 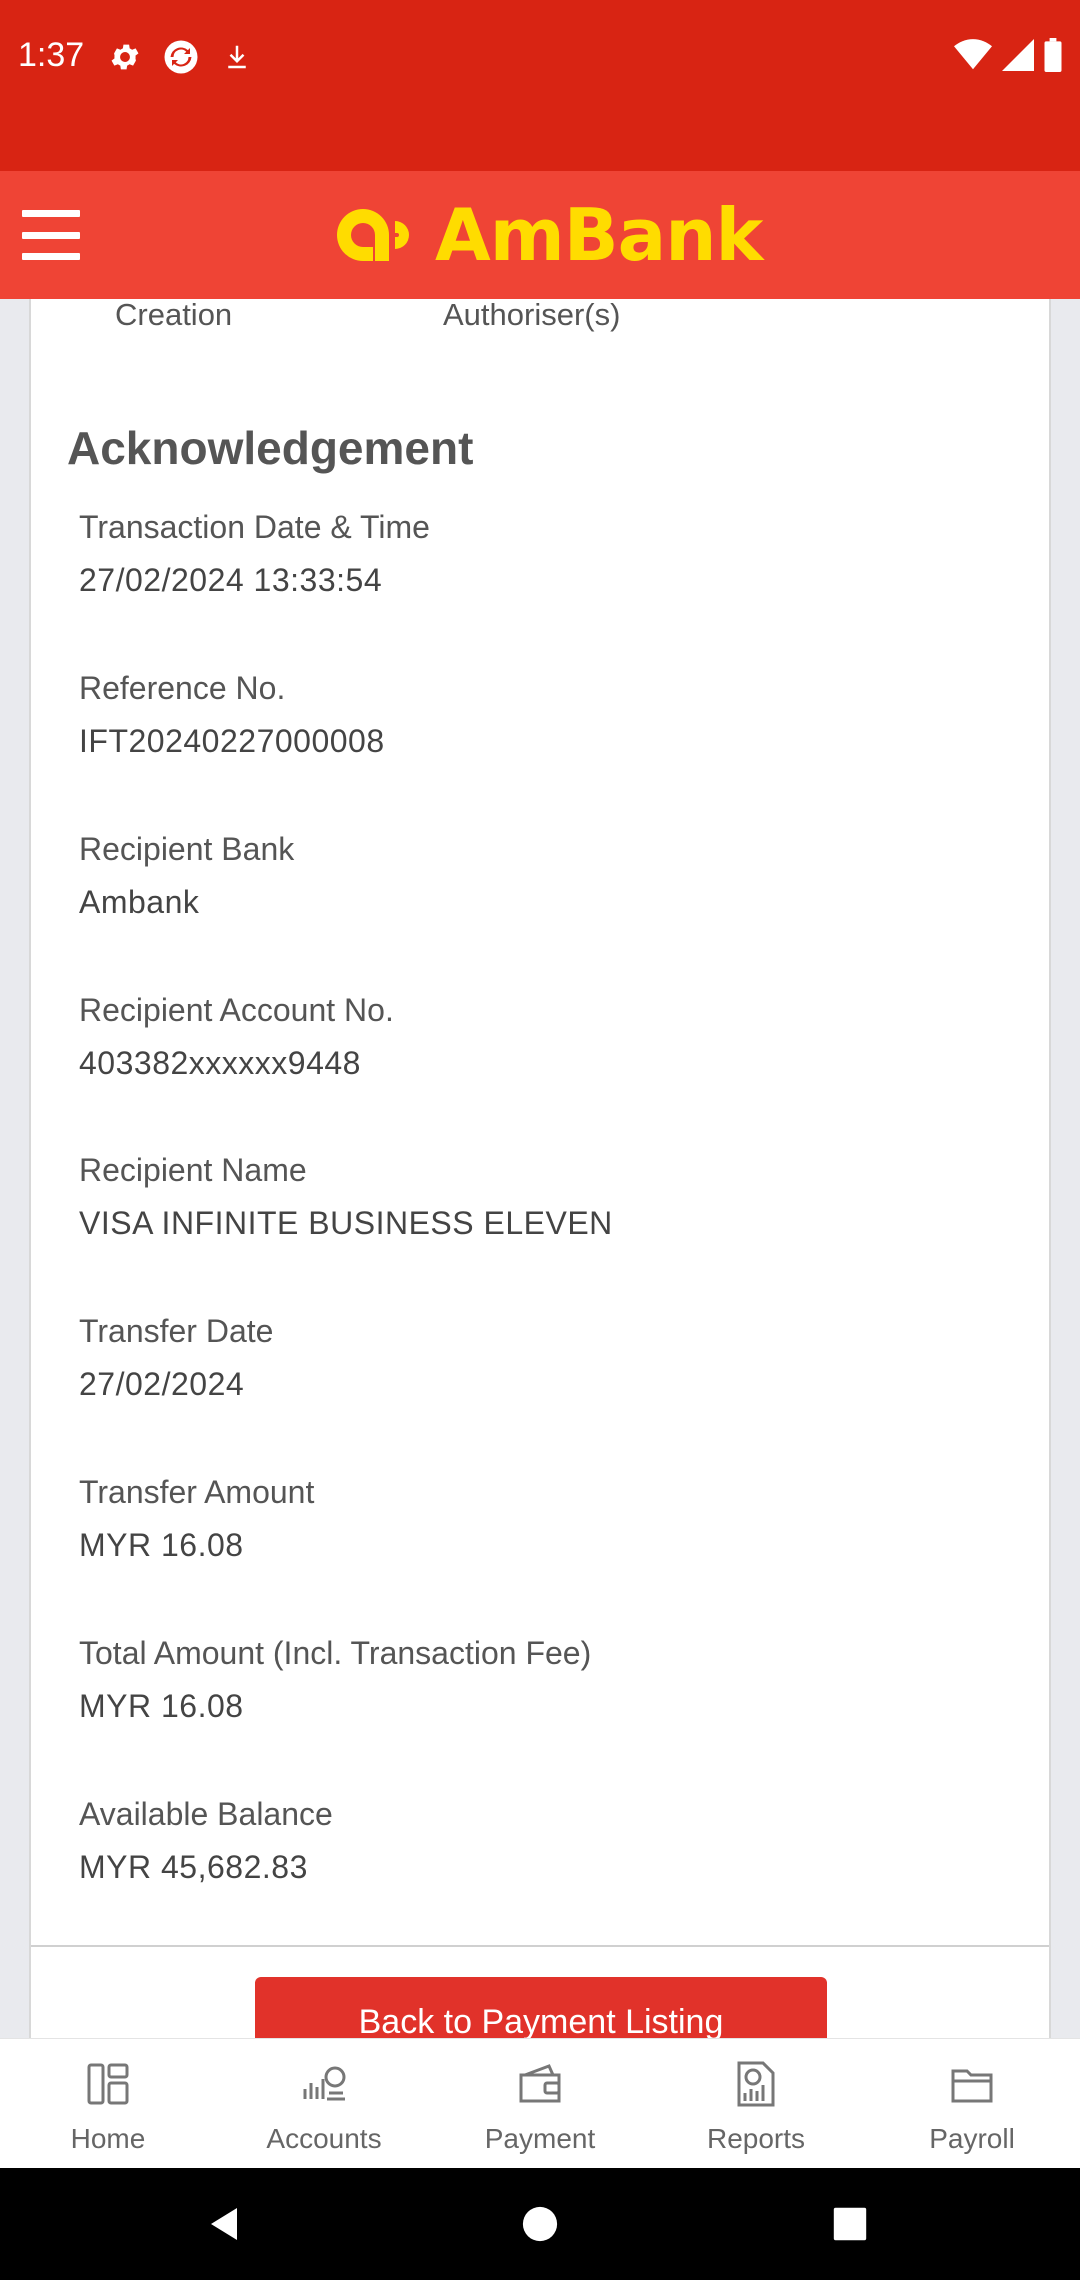 What do you see at coordinates (193, 1867) in the screenshot?
I see `detail-value: MYR 45,682.83` at bounding box center [193, 1867].